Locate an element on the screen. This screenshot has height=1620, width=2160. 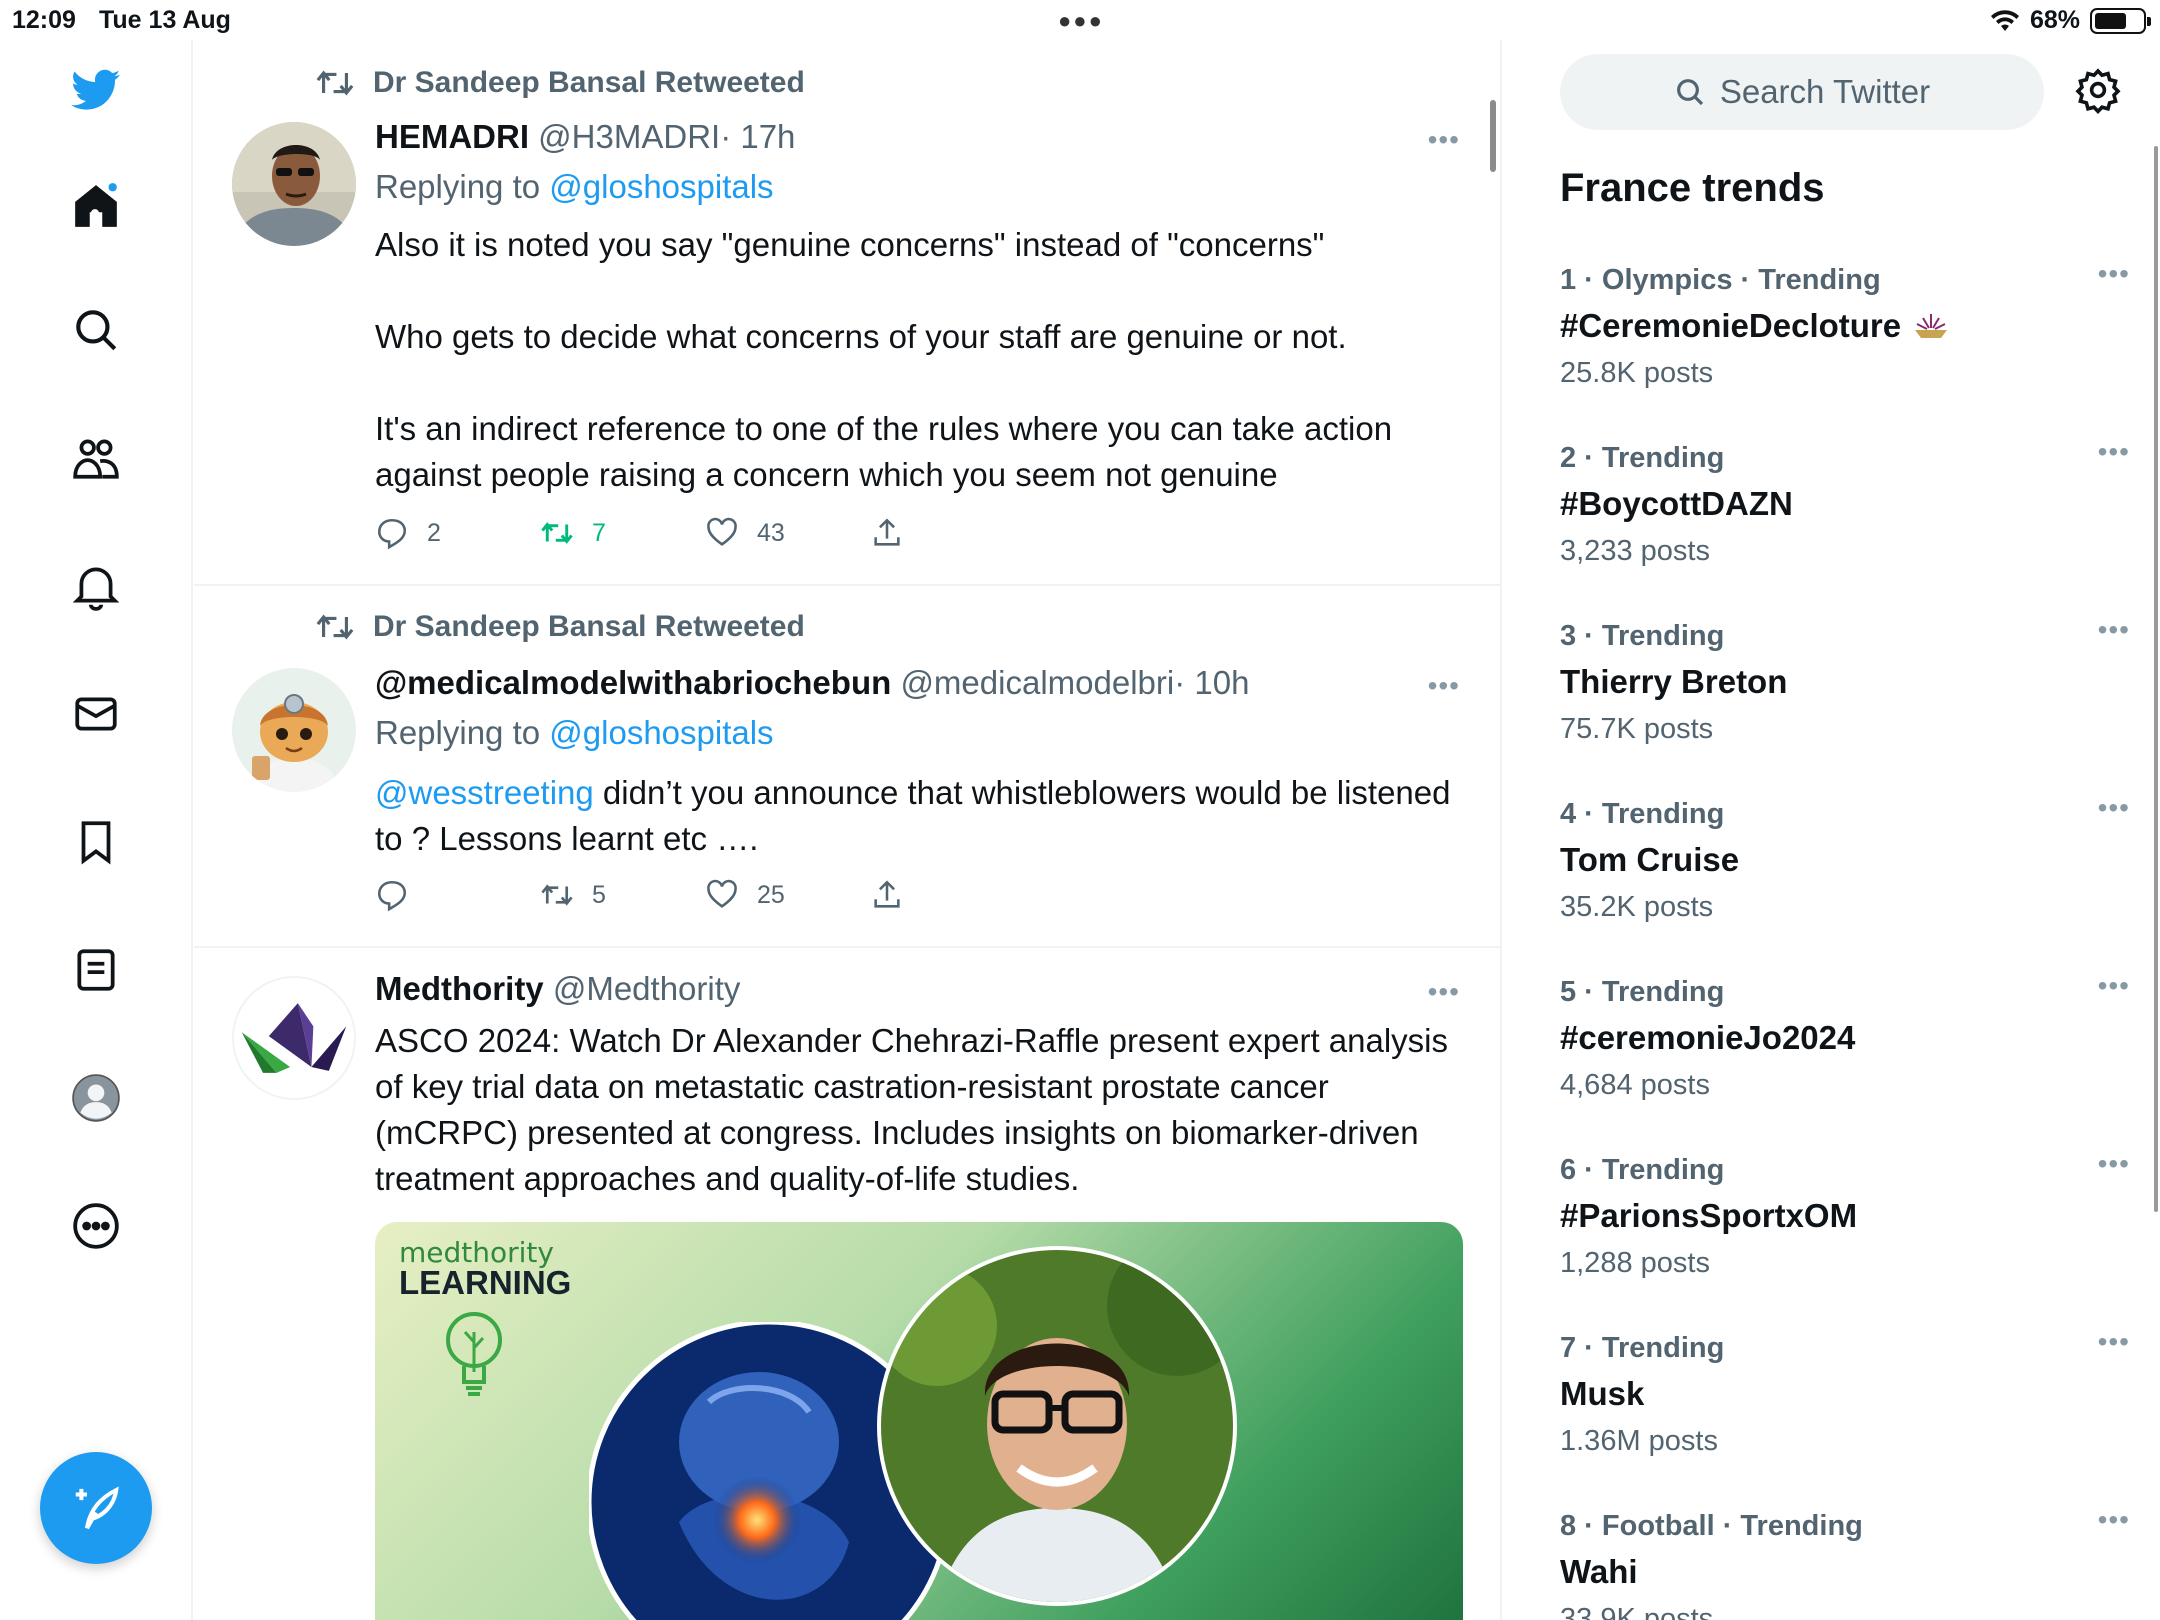
like-count: 25 is located at coordinates (771, 894).